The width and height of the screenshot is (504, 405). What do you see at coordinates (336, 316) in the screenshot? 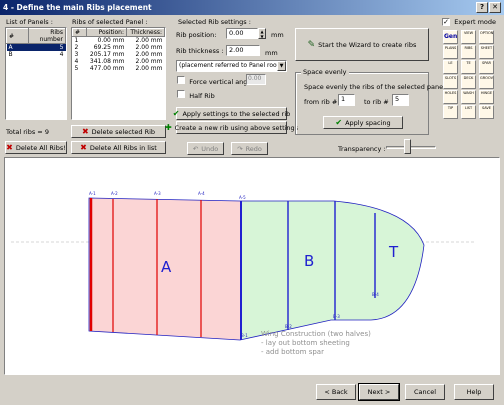
I see `rib-tag: B-3` at bounding box center [336, 316].